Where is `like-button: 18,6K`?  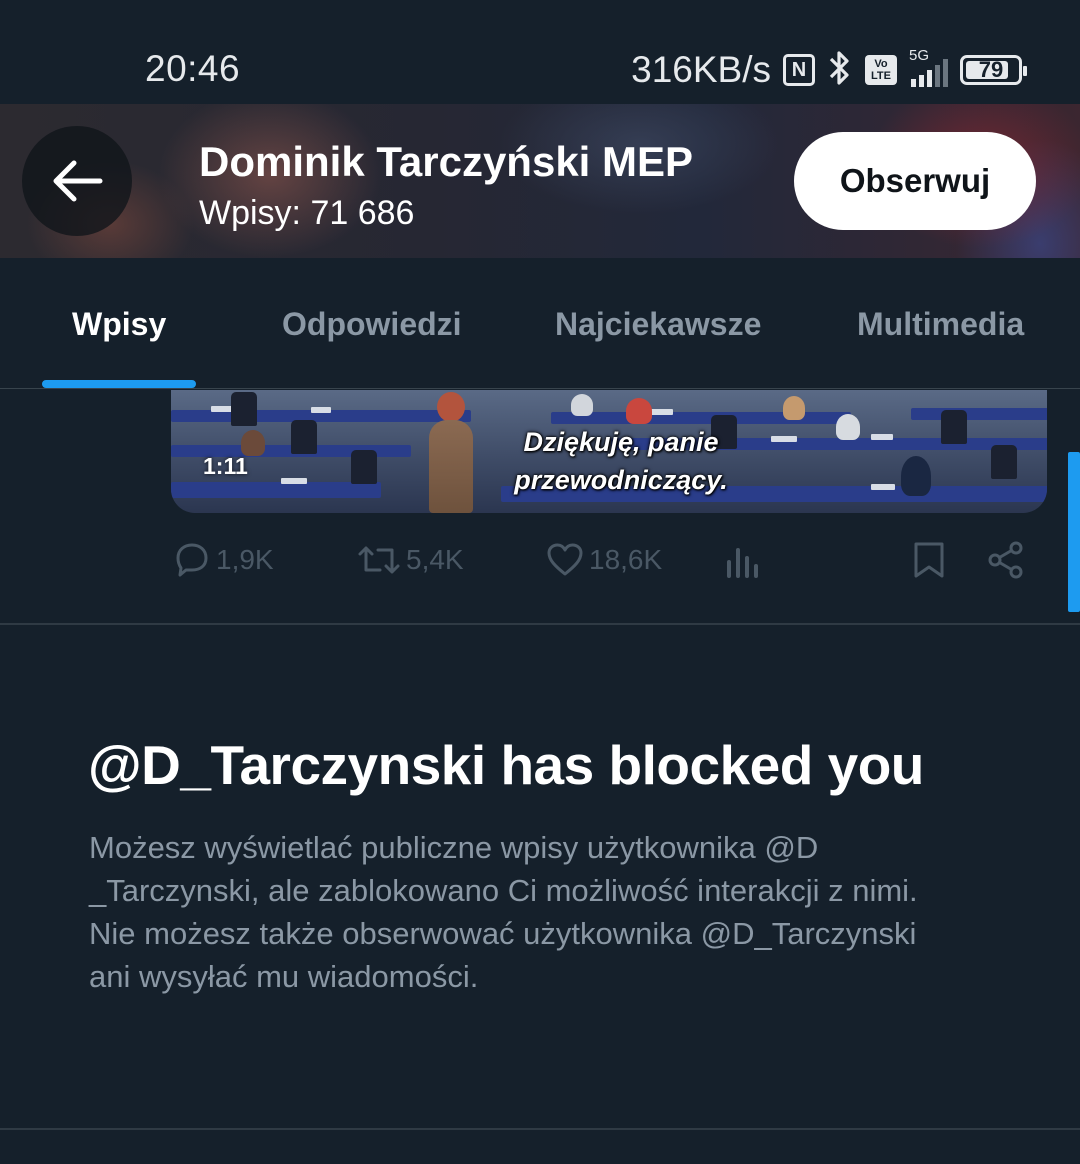
like-button: 18,6K is located at coordinates (603, 560).